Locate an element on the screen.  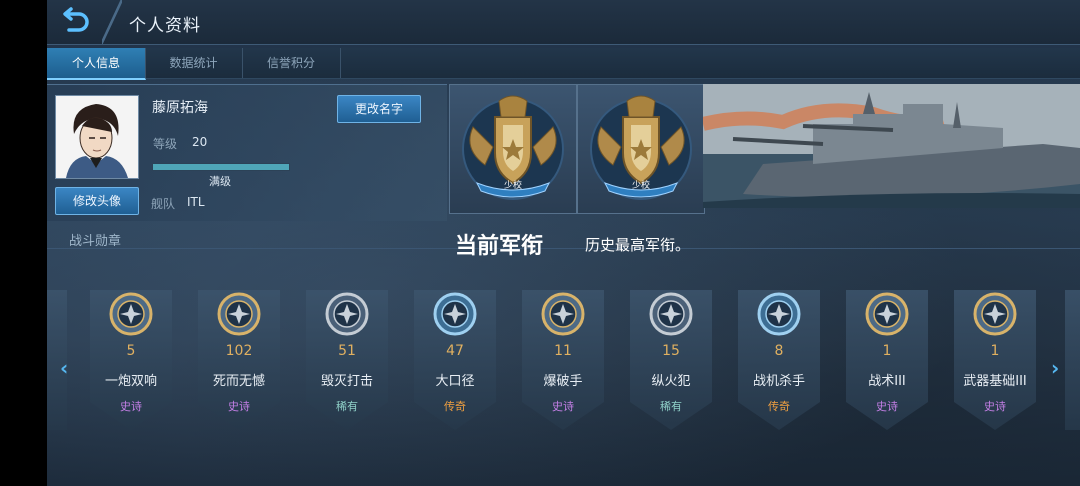
scroll-left-arrow: ‹ is located at coordinates (64, 368).